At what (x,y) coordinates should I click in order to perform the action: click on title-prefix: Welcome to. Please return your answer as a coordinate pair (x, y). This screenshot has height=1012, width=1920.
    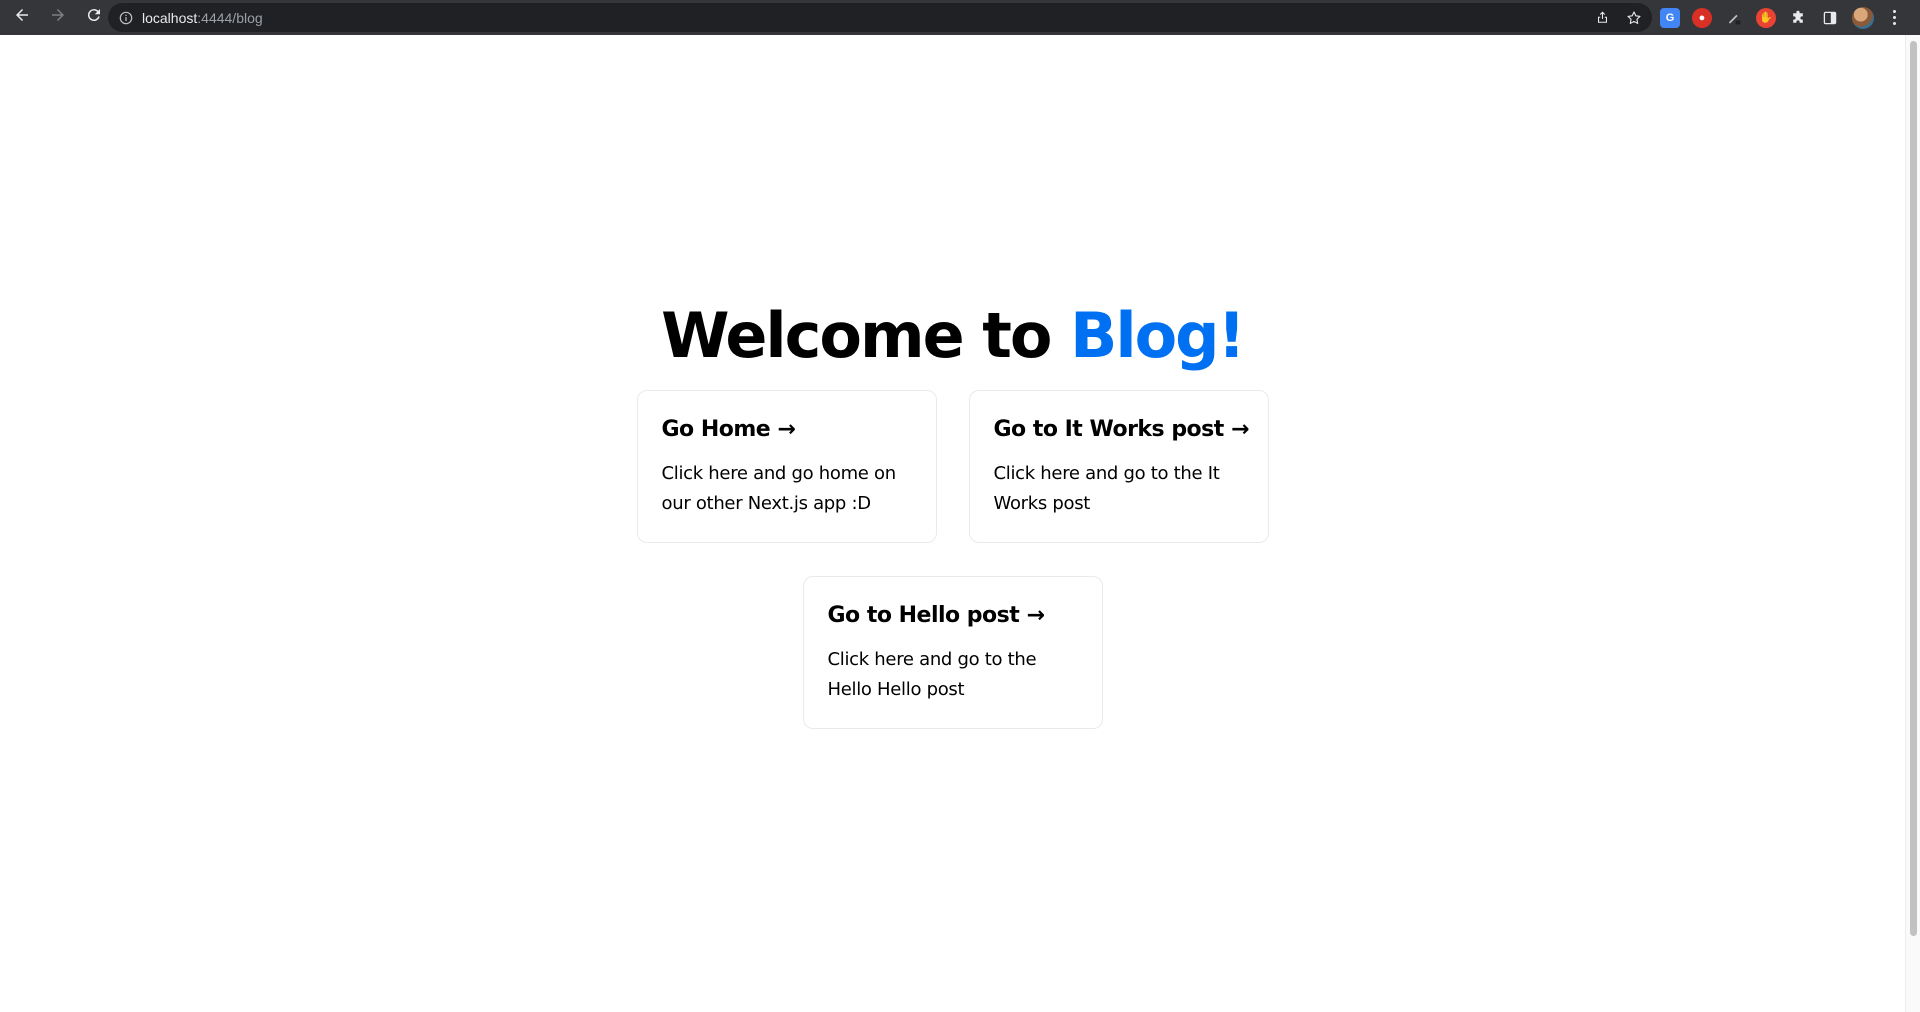
    Looking at the image, I should click on (866, 335).